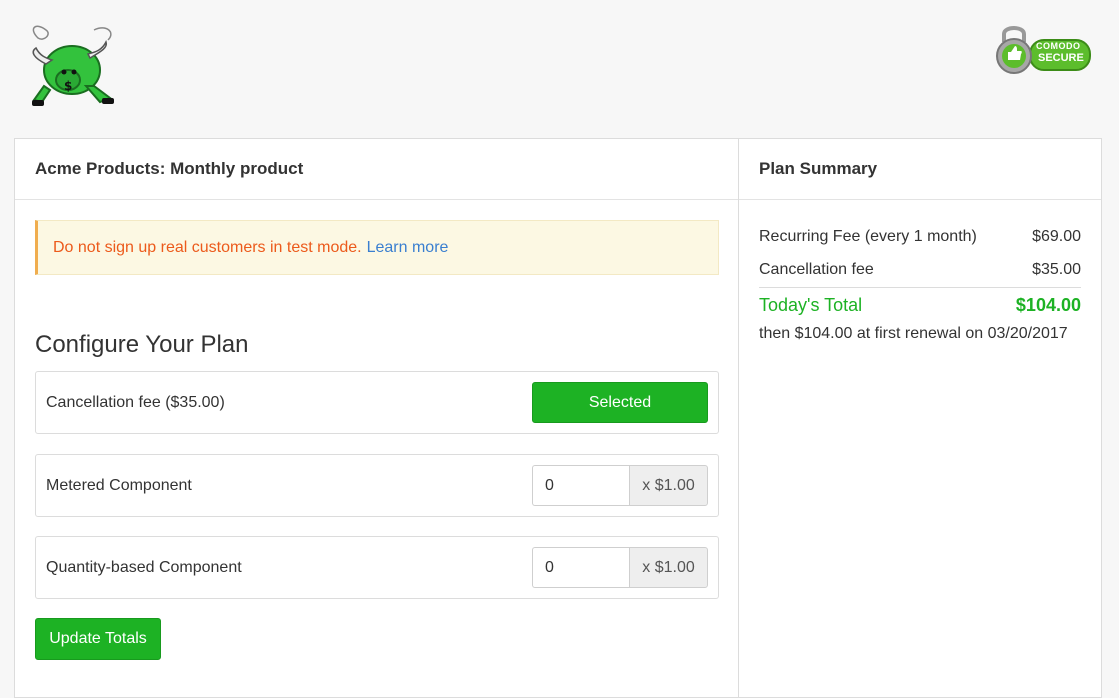 The width and height of the screenshot is (1119, 698). Describe the element at coordinates (144, 567) in the screenshot. I see `component-label: Quantity-based Component` at that location.